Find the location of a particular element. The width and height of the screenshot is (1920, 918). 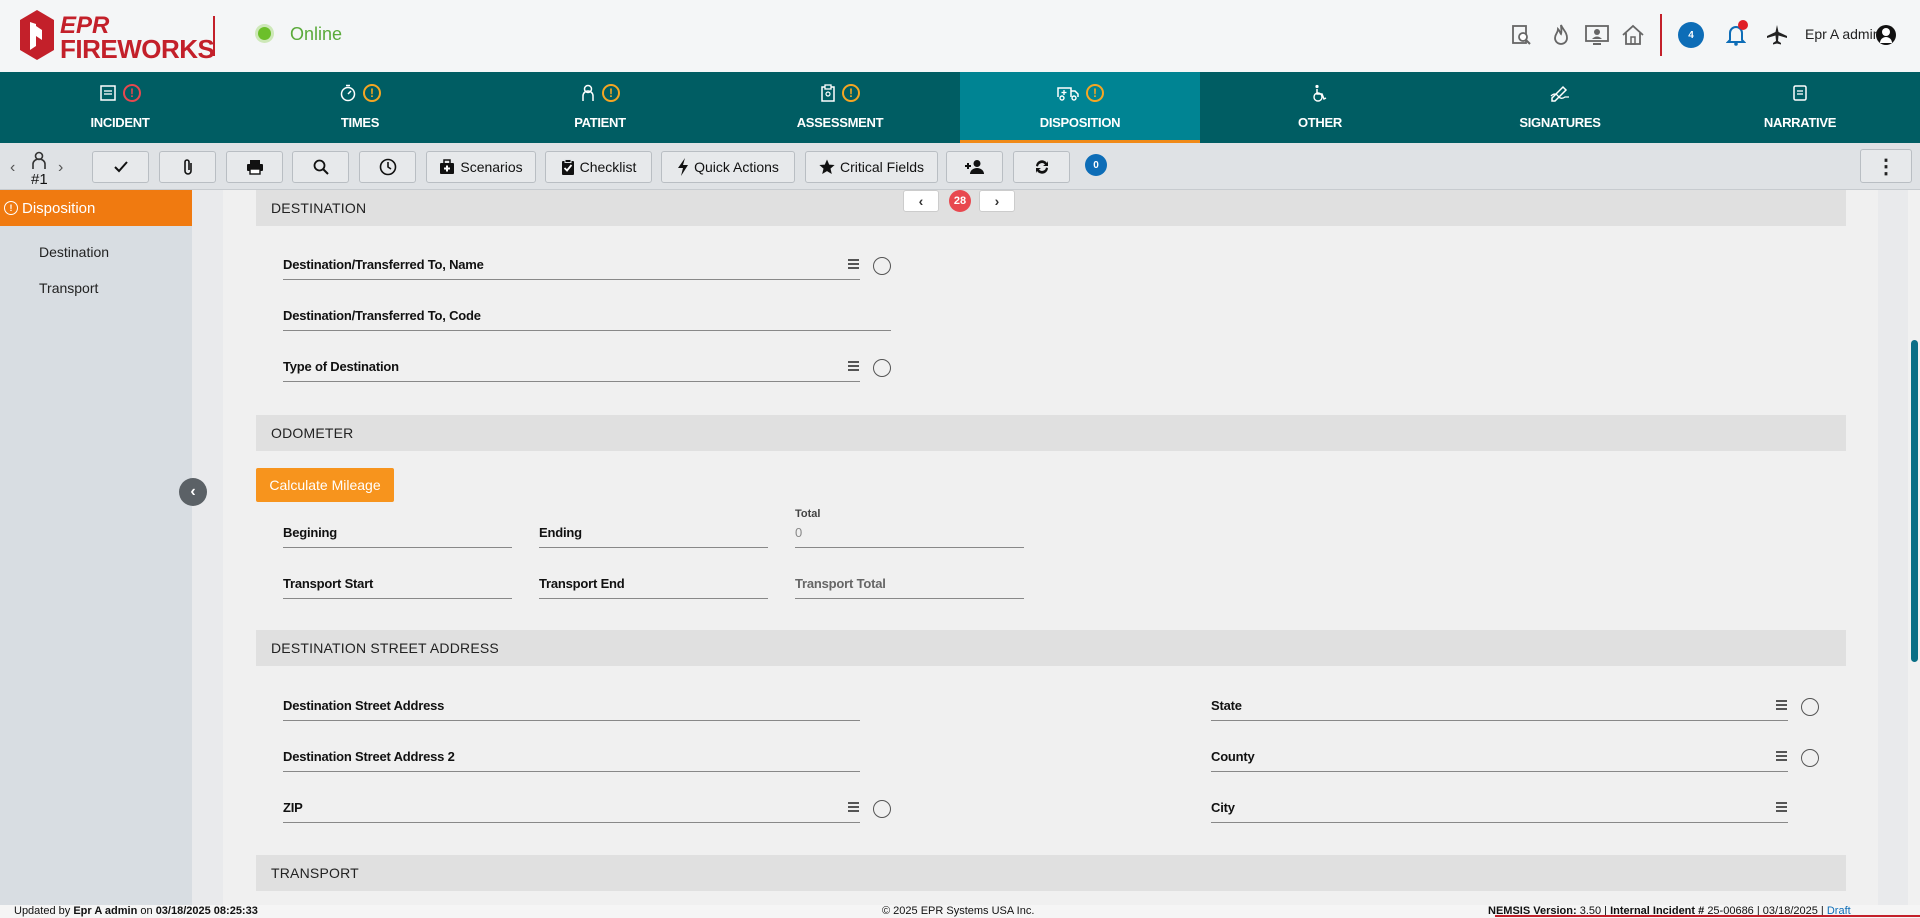

quick-actions-button: Quick Actions is located at coordinates (728, 167).